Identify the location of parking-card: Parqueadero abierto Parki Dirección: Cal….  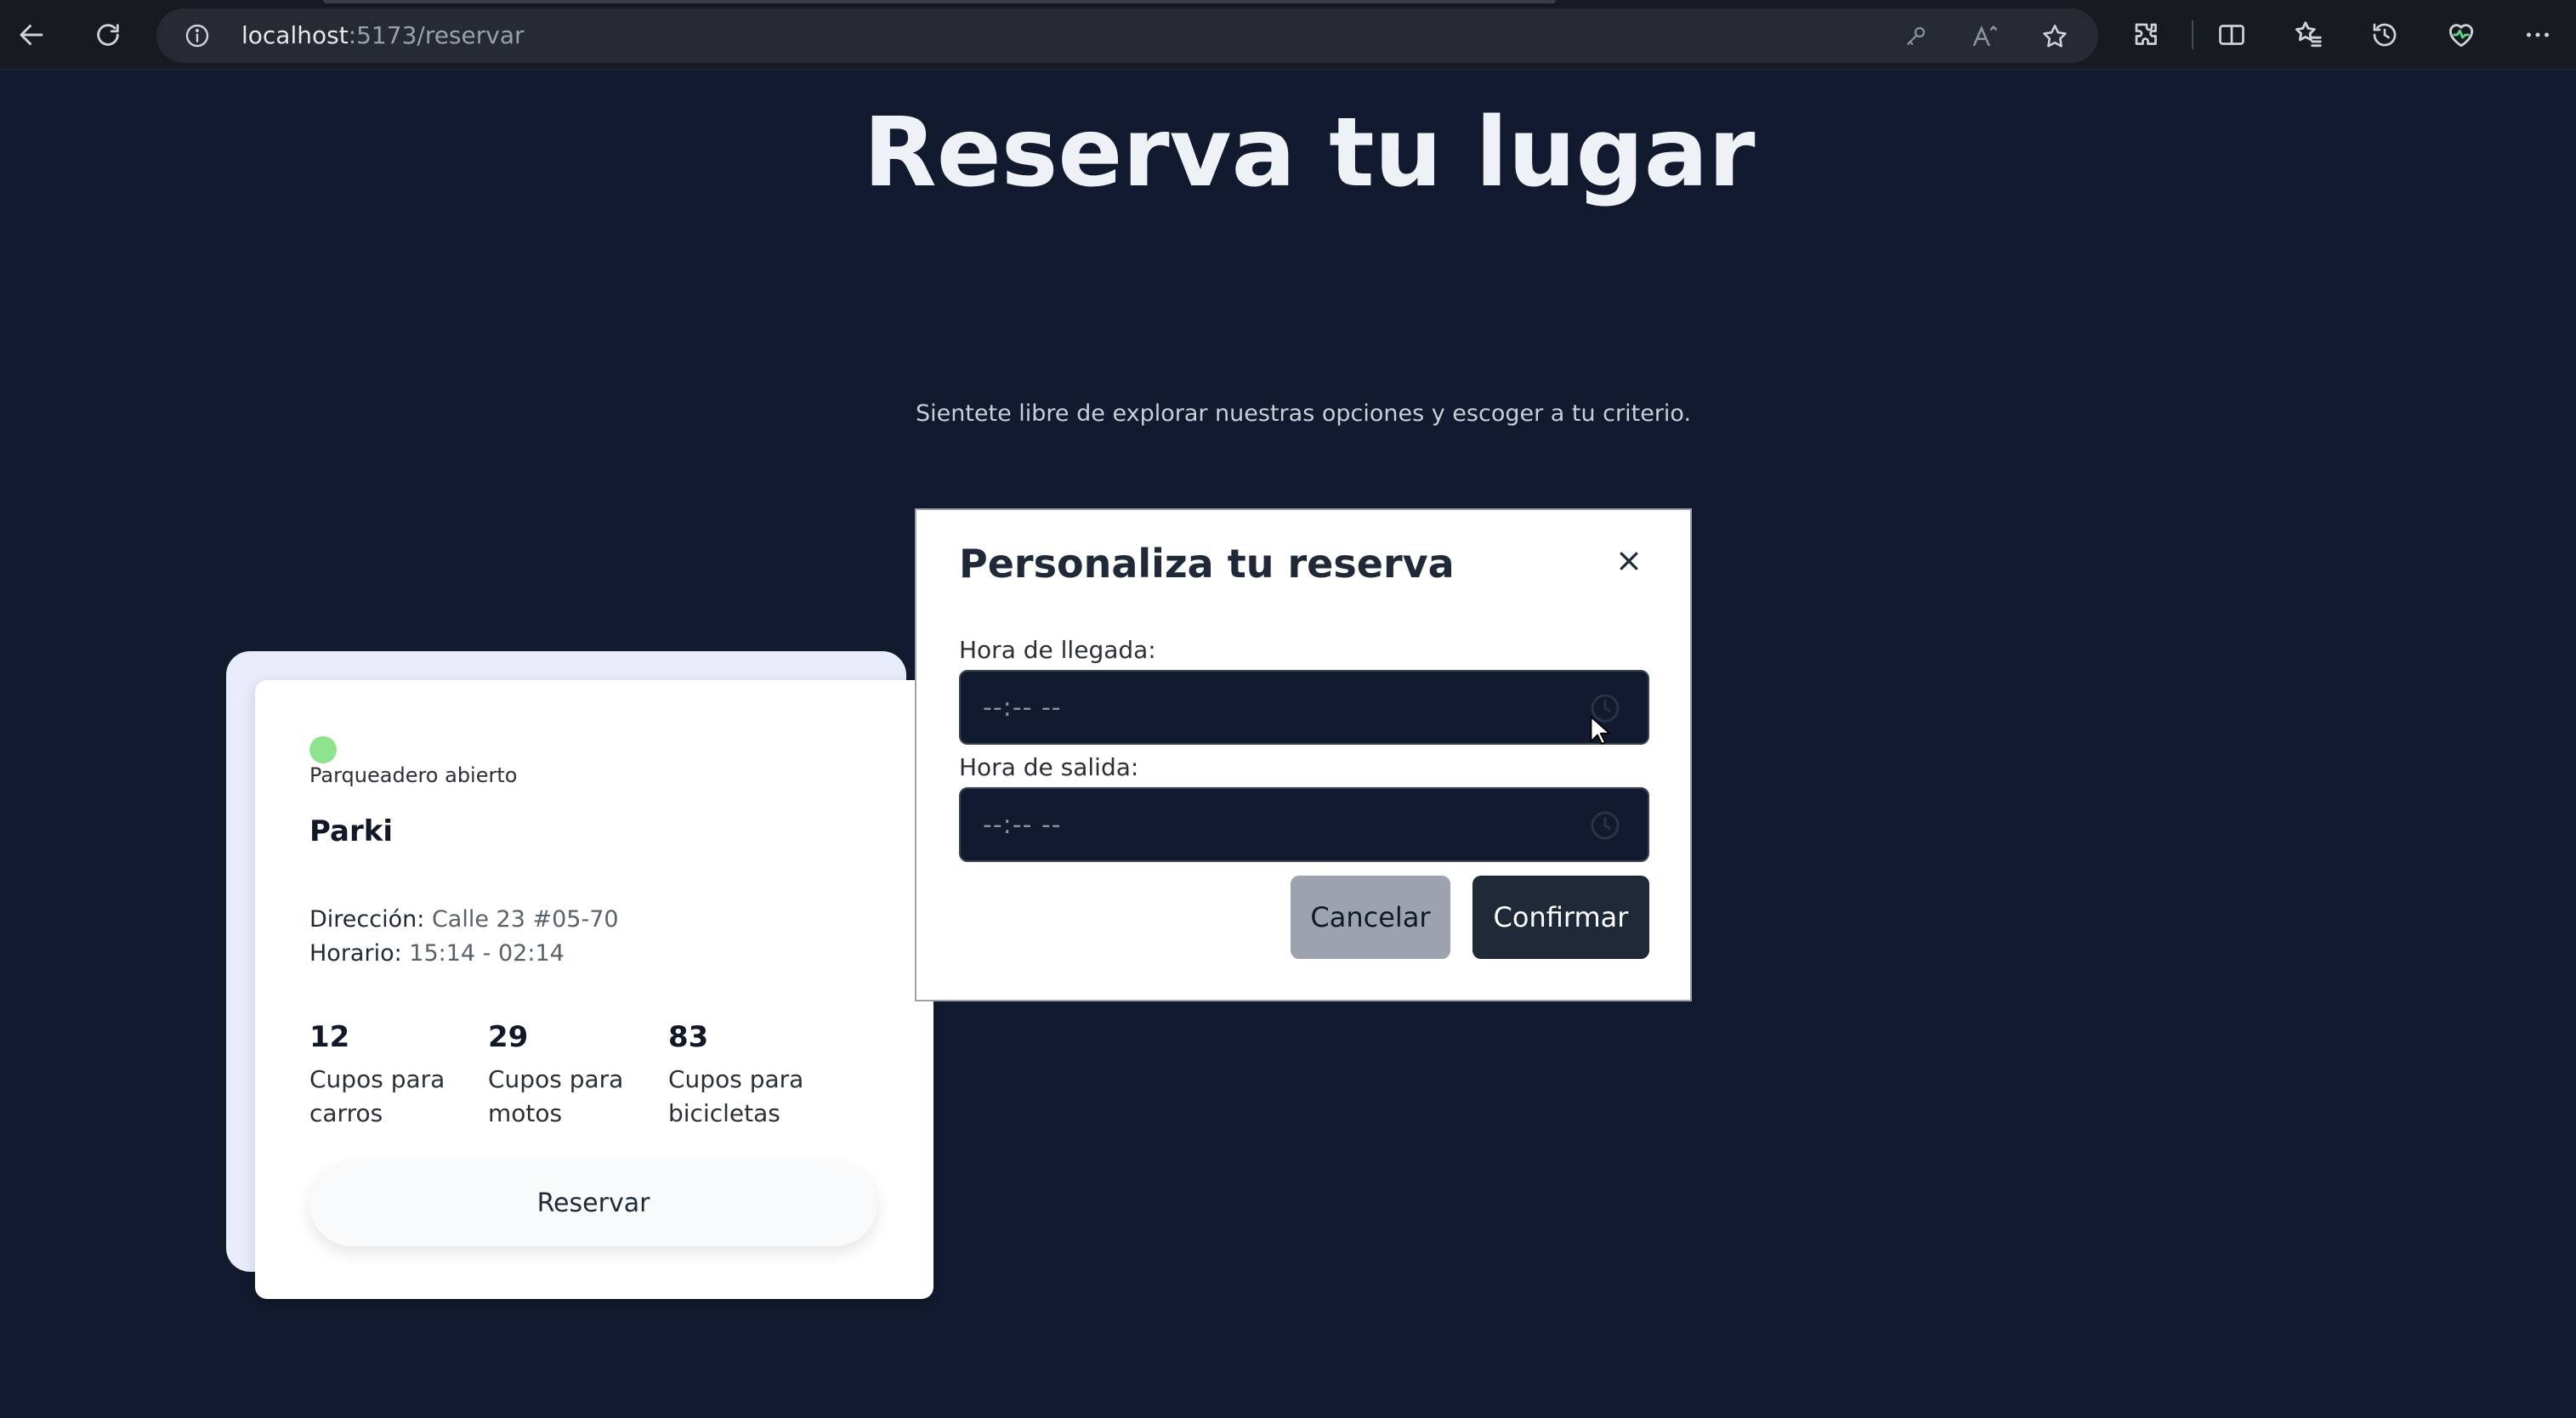
(594, 990).